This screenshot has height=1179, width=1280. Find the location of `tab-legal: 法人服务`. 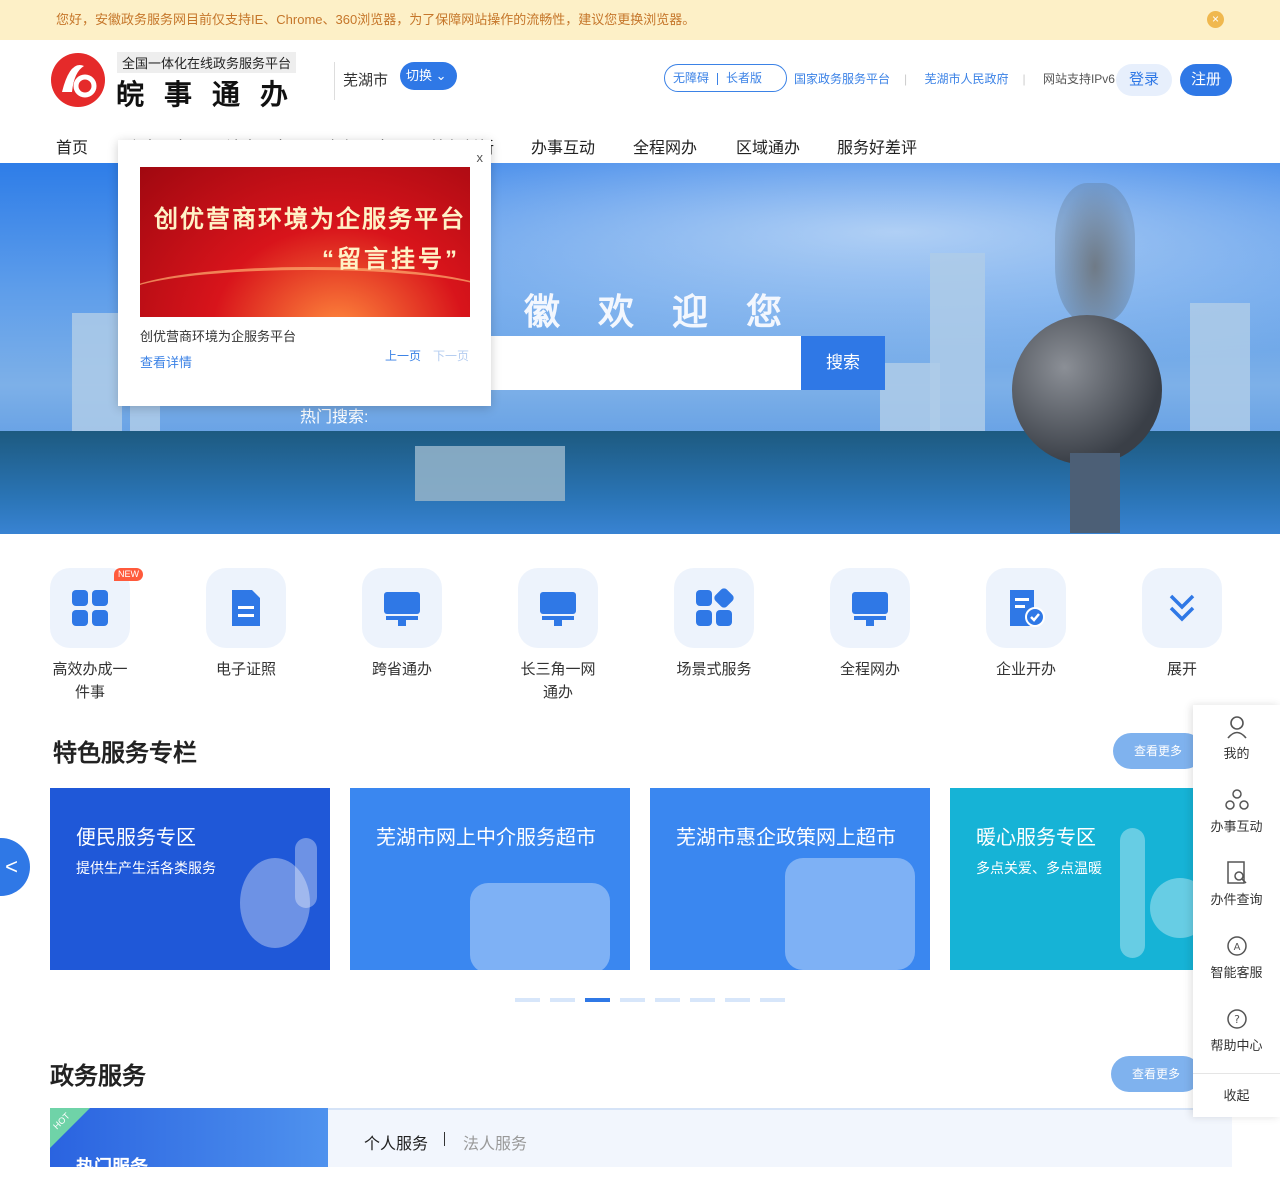

tab-legal: 法人服务 is located at coordinates (495, 1142).